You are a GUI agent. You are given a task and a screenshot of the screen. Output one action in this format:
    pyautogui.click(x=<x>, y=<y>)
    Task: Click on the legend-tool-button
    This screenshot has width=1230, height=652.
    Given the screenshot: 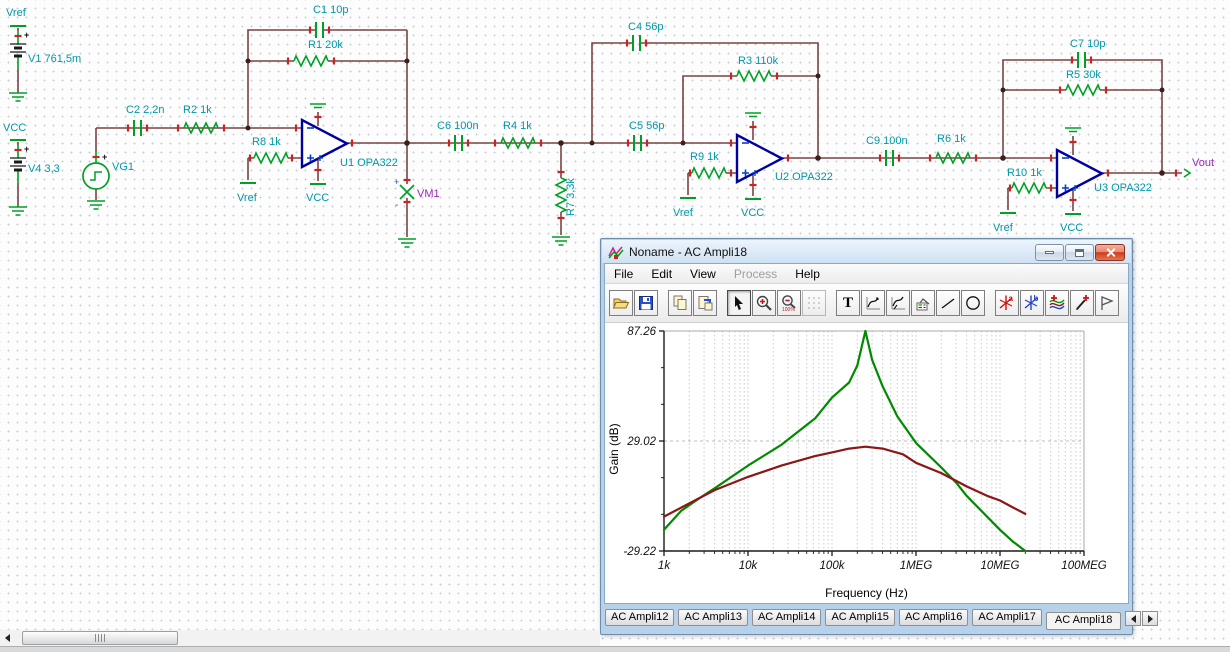 What is the action you would take?
    pyautogui.click(x=923, y=303)
    